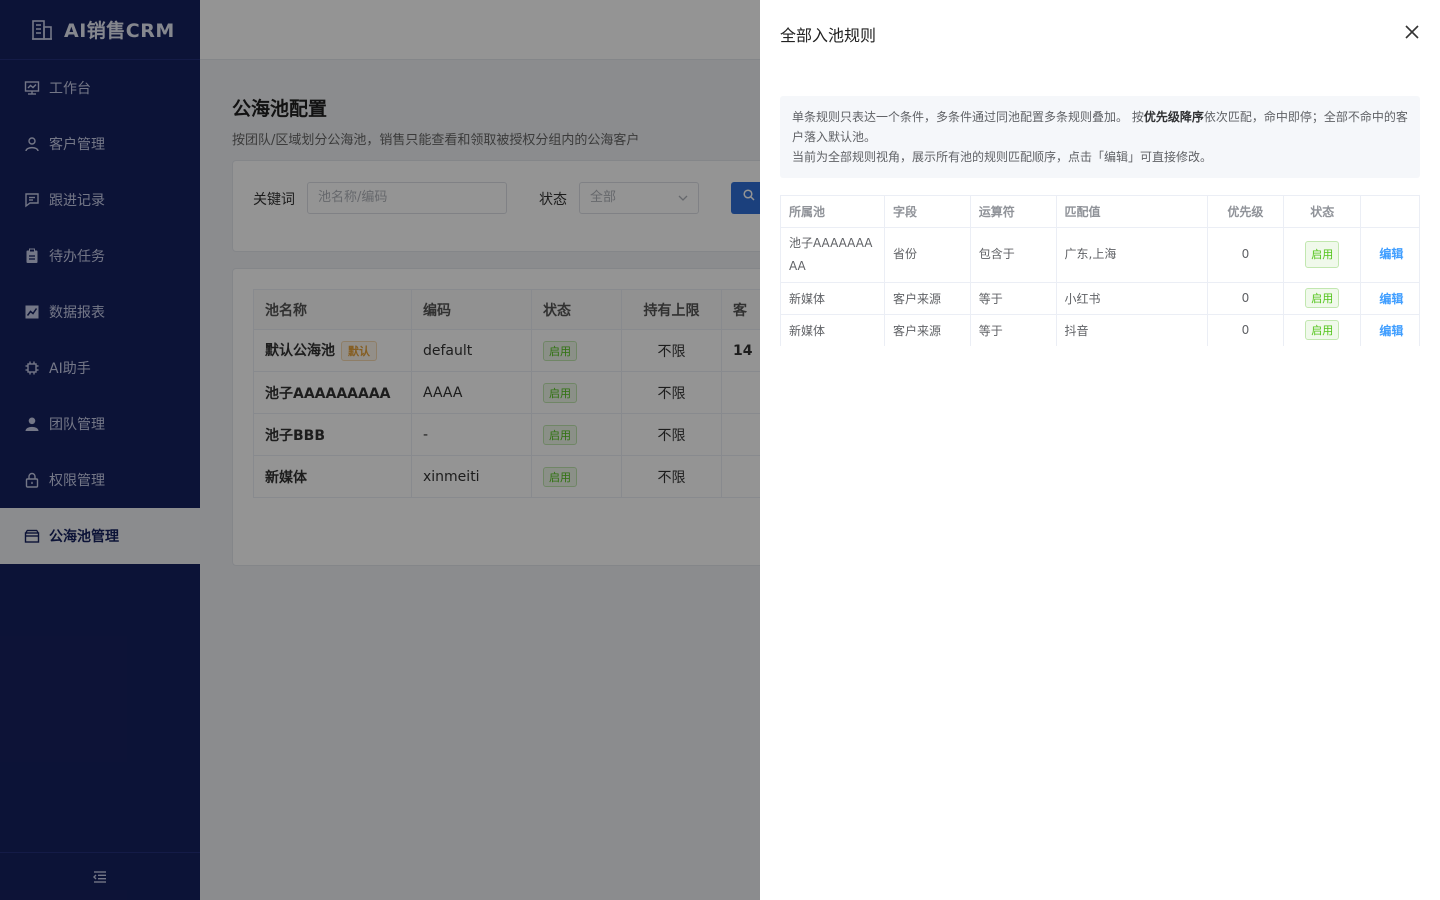 This screenshot has width=1440, height=900. I want to click on column-header: 运算符, so click(1013, 212).